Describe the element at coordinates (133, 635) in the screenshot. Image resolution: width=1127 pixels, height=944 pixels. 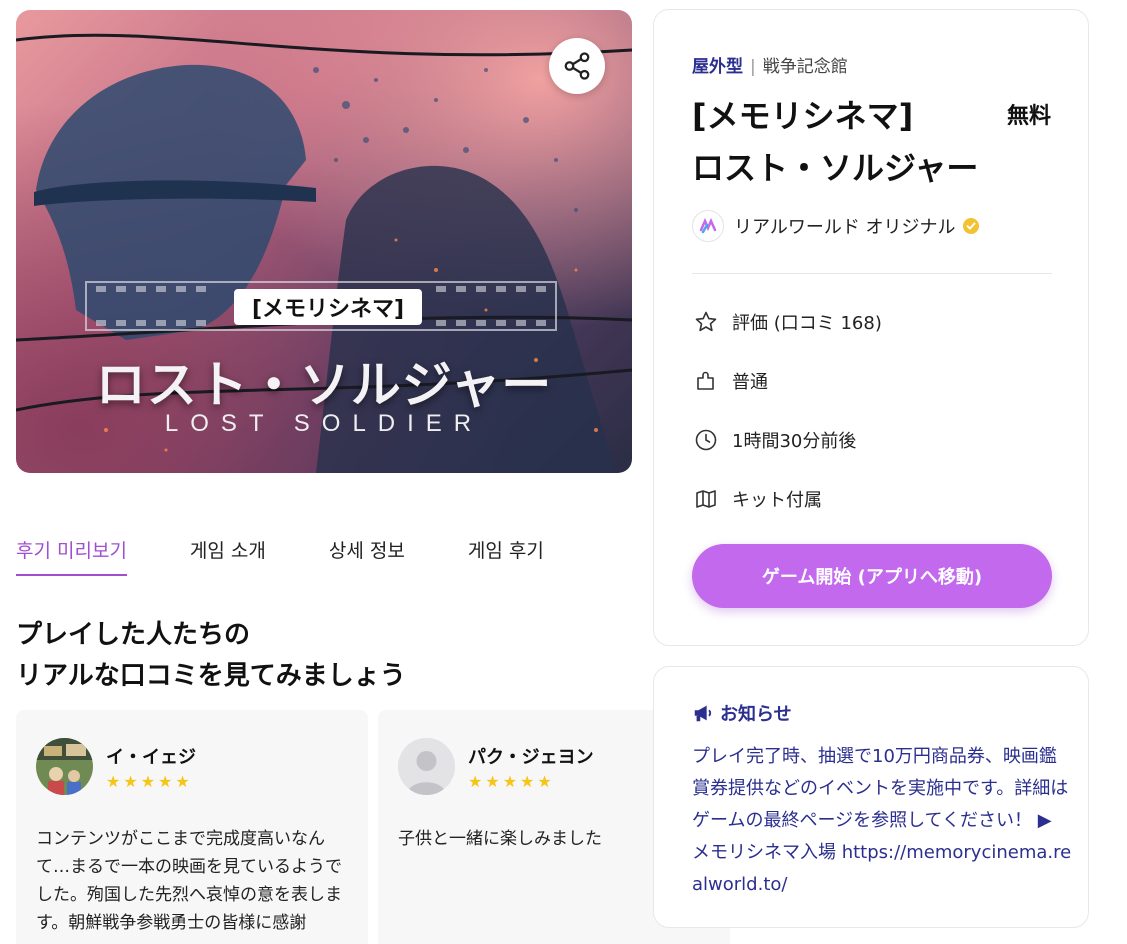
I see `reviews-heading-line1: プレイした人たちの` at that location.